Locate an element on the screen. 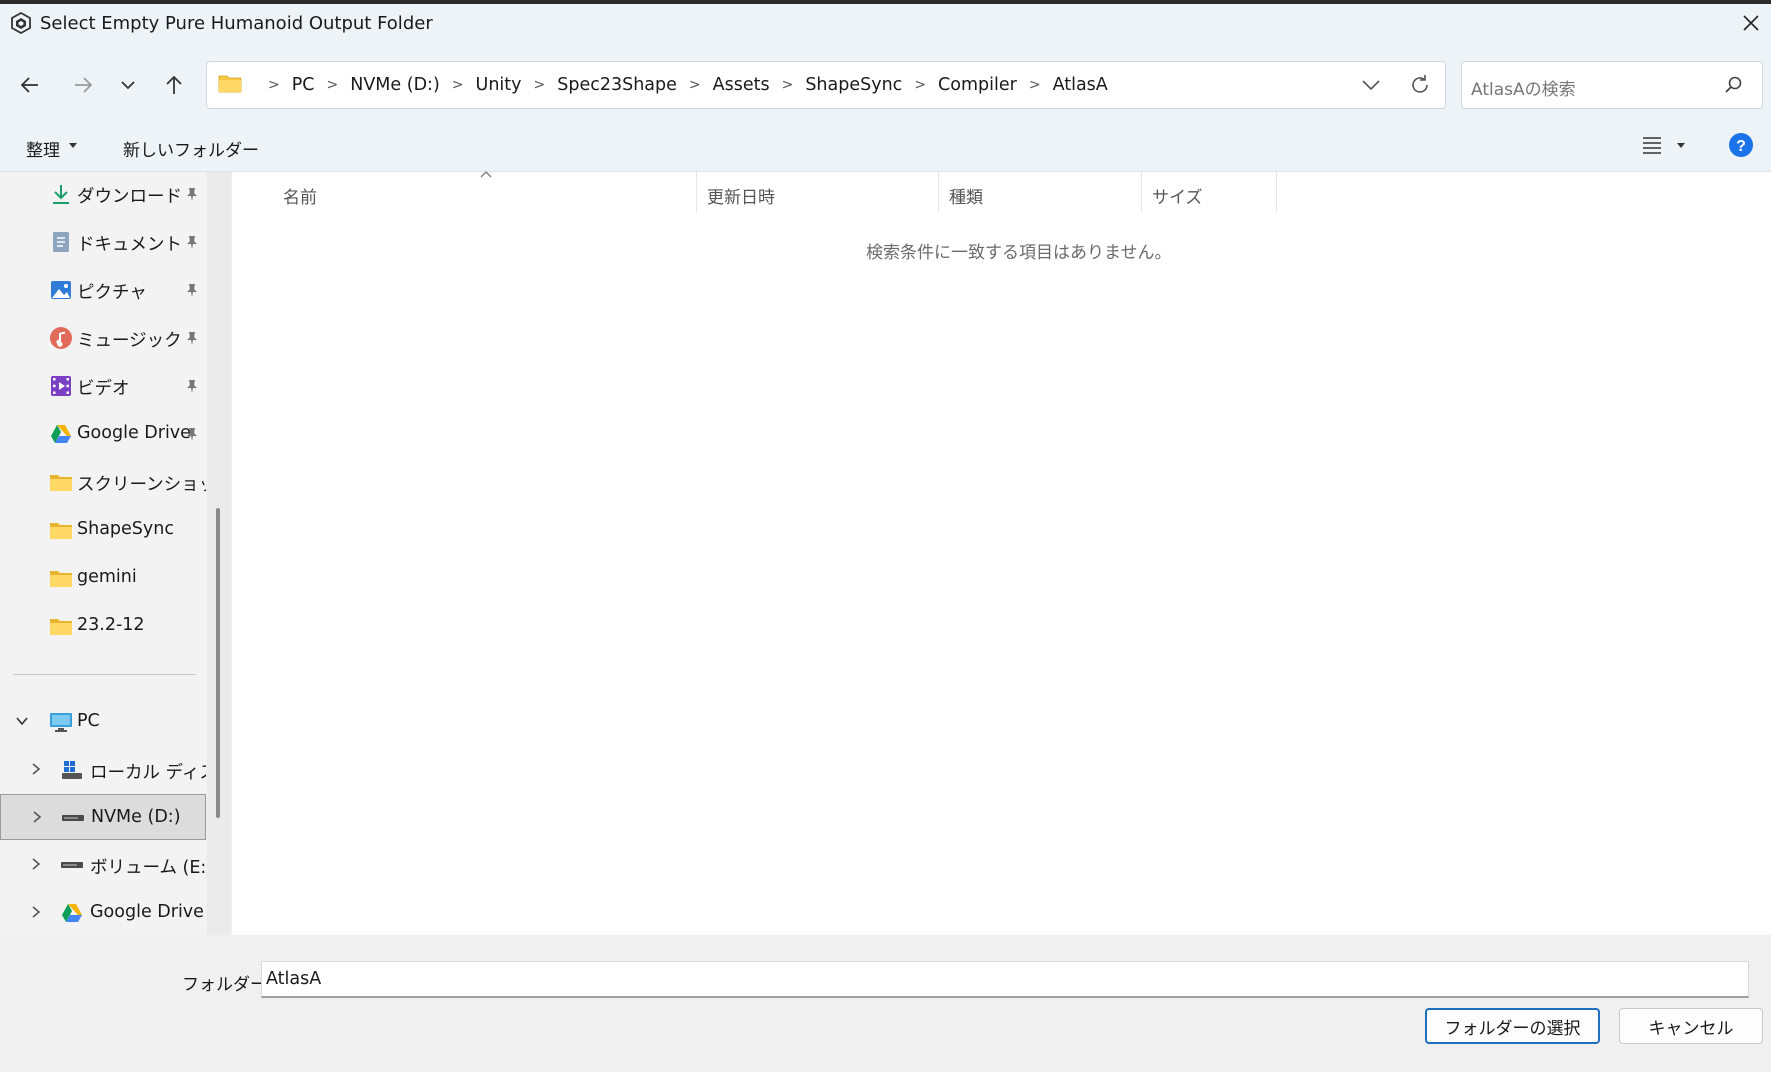 This screenshot has height=1072, width=1771. sidebar-item-music: ミュージック is located at coordinates (103, 338).